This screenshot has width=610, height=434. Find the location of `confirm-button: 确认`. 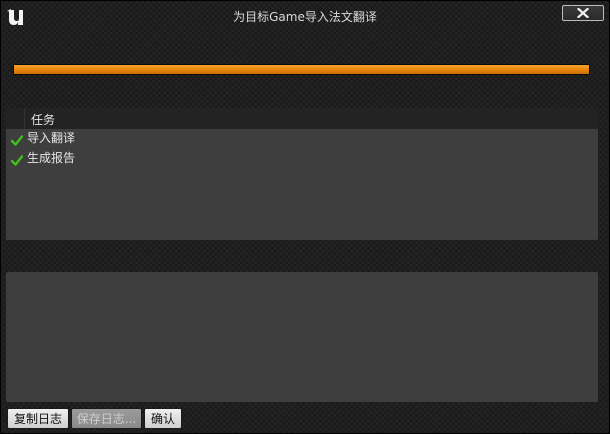

confirm-button: 确认 is located at coordinates (163, 418).